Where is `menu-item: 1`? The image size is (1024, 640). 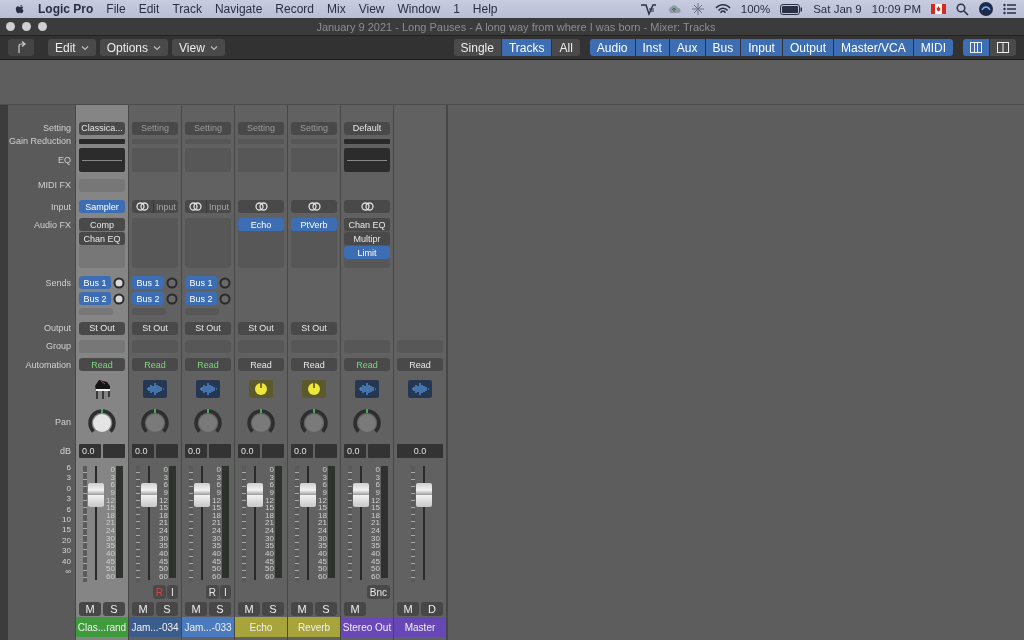
menu-item: 1 is located at coordinates (456, 9).